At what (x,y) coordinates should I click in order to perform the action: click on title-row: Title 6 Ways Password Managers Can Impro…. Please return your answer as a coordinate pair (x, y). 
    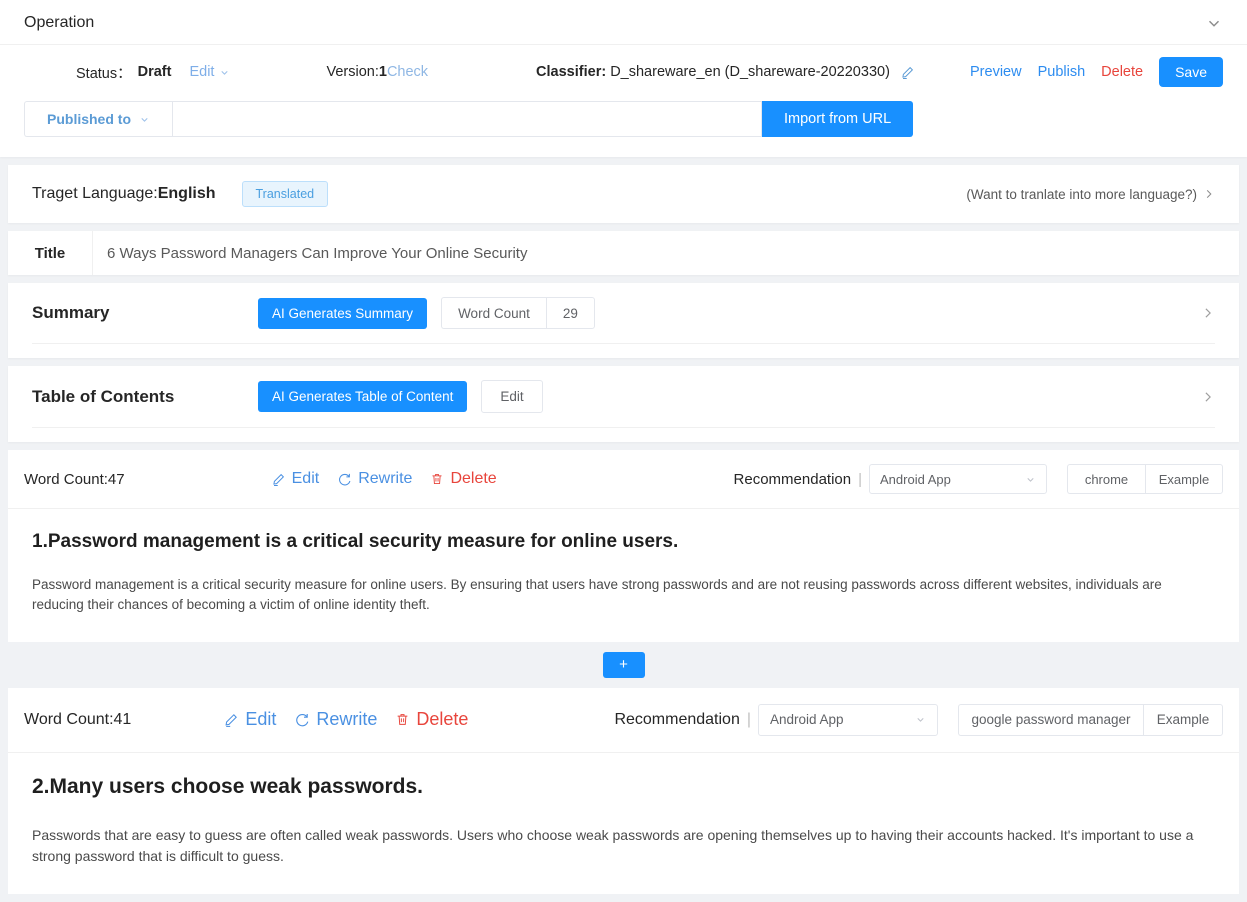
    Looking at the image, I should click on (623, 253).